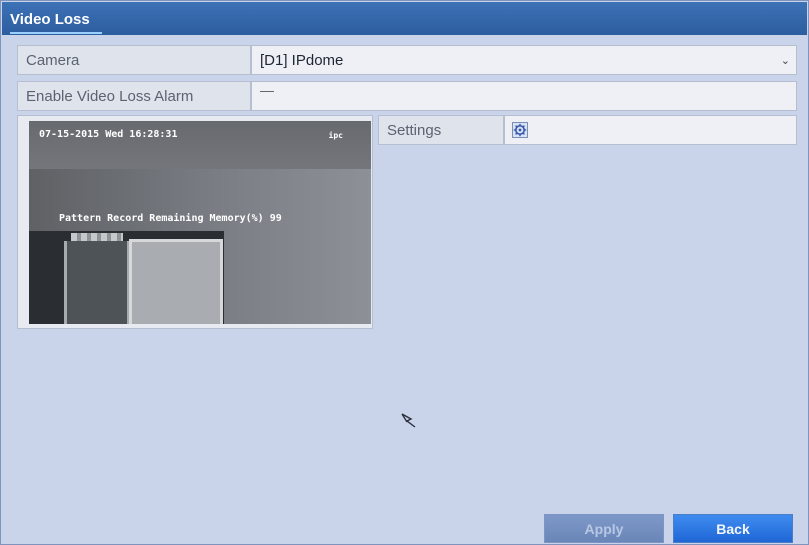 The height and width of the screenshot is (545, 809). Describe the element at coordinates (267, 93) in the screenshot. I see `enable-video-loss-checkbox` at that location.